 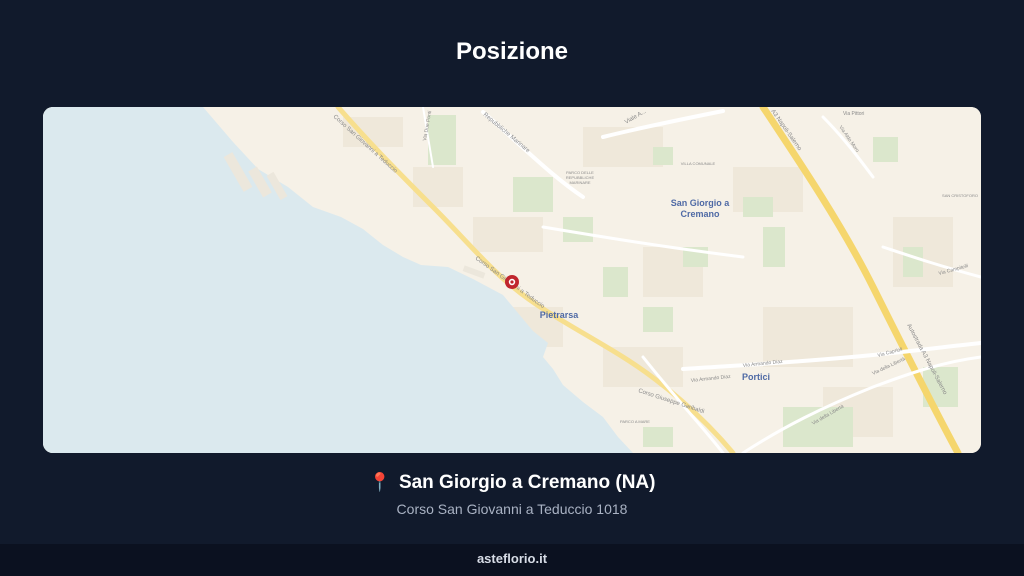 I want to click on pushpin-icon: 📍, so click(x=379, y=482).